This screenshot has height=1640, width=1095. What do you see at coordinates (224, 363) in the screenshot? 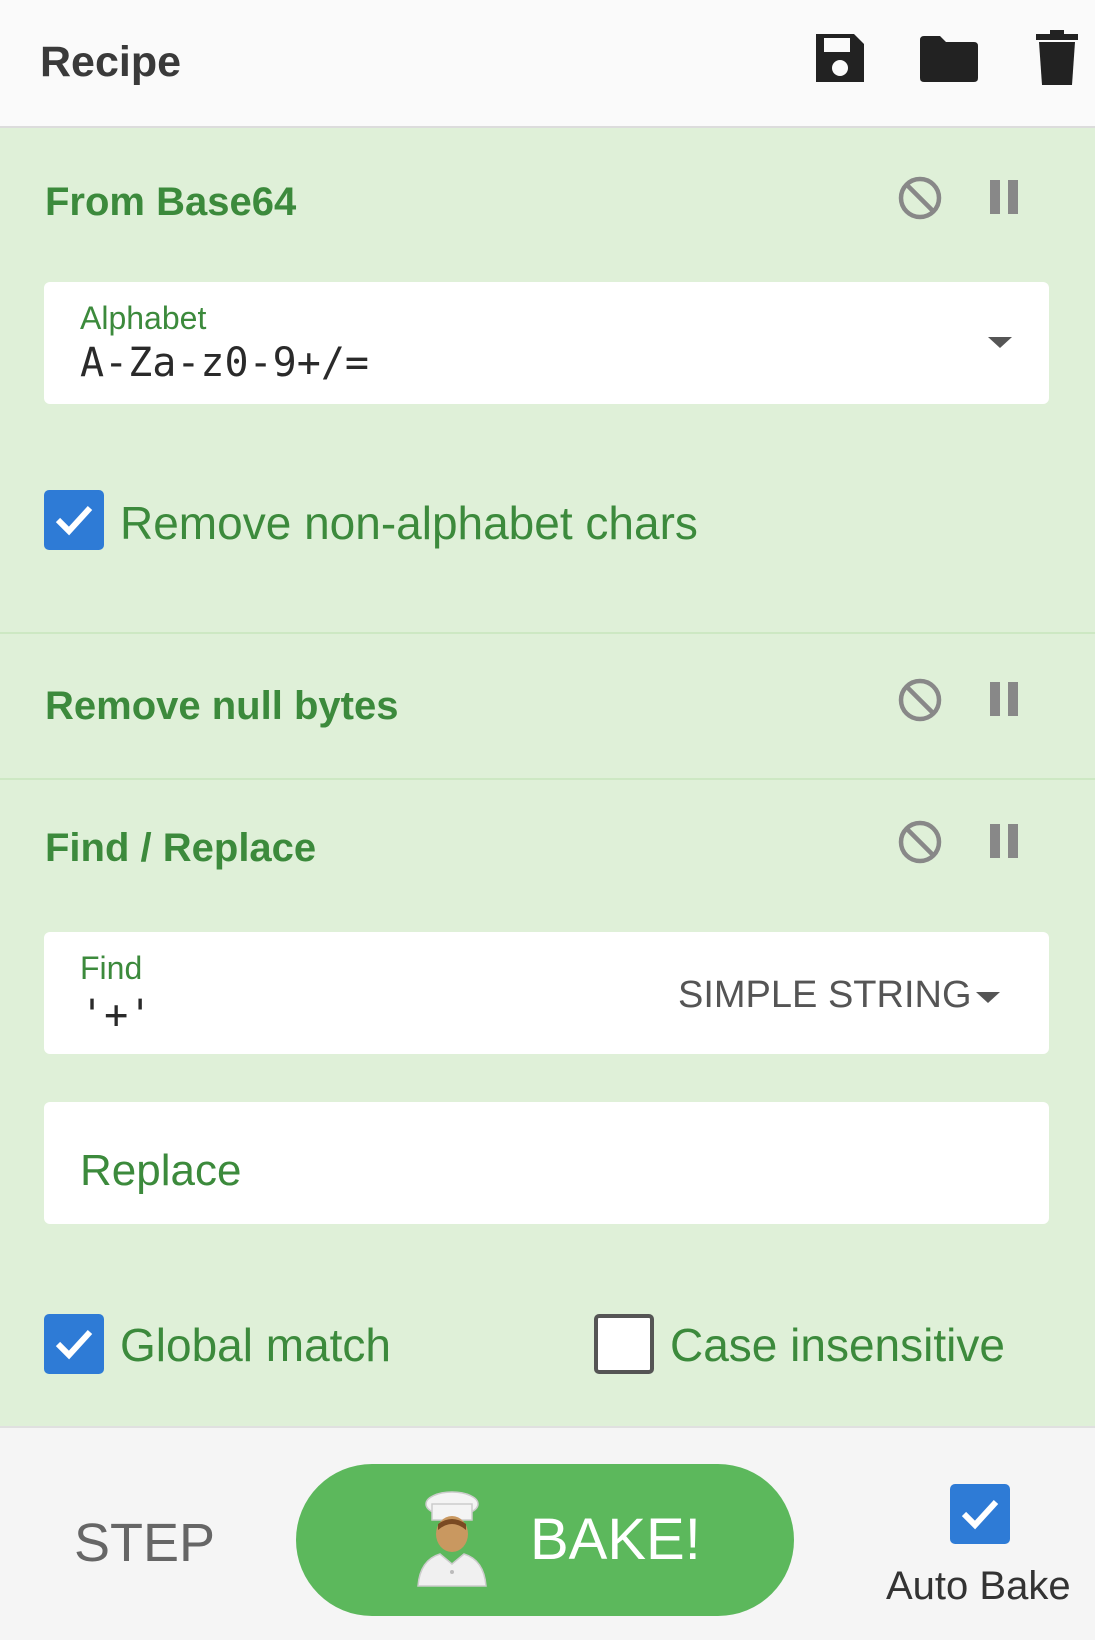
I see `alphabet-value: A-Za-z0-9+/=` at bounding box center [224, 363].